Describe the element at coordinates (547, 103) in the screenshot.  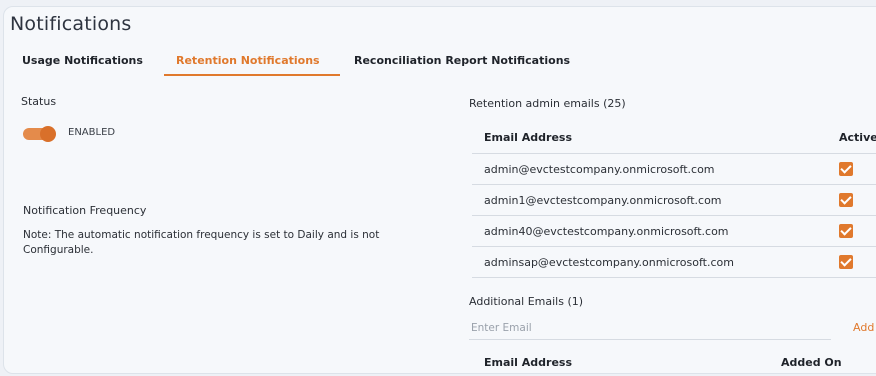
I see `retention-admin-emails-title: Retention admin emails (25)` at that location.